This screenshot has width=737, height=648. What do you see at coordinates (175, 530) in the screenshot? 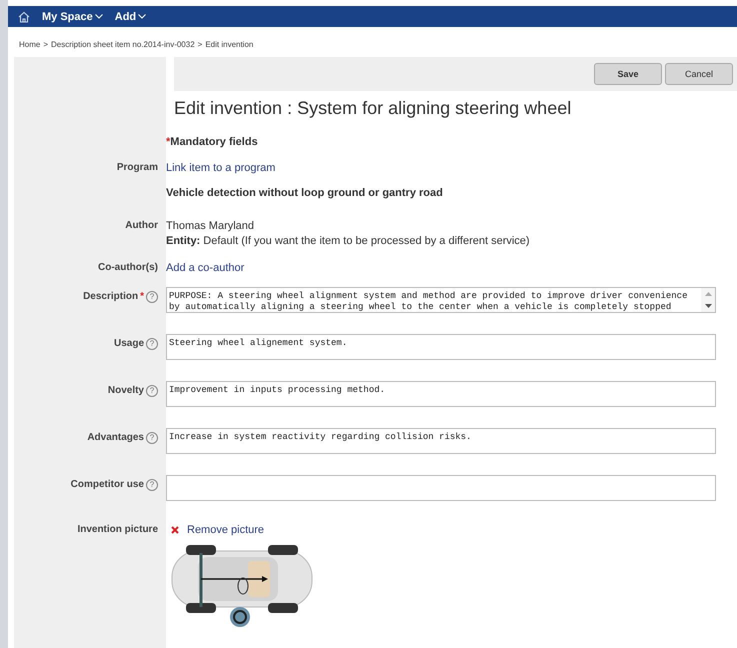
I see `remove-x-icon` at bounding box center [175, 530].